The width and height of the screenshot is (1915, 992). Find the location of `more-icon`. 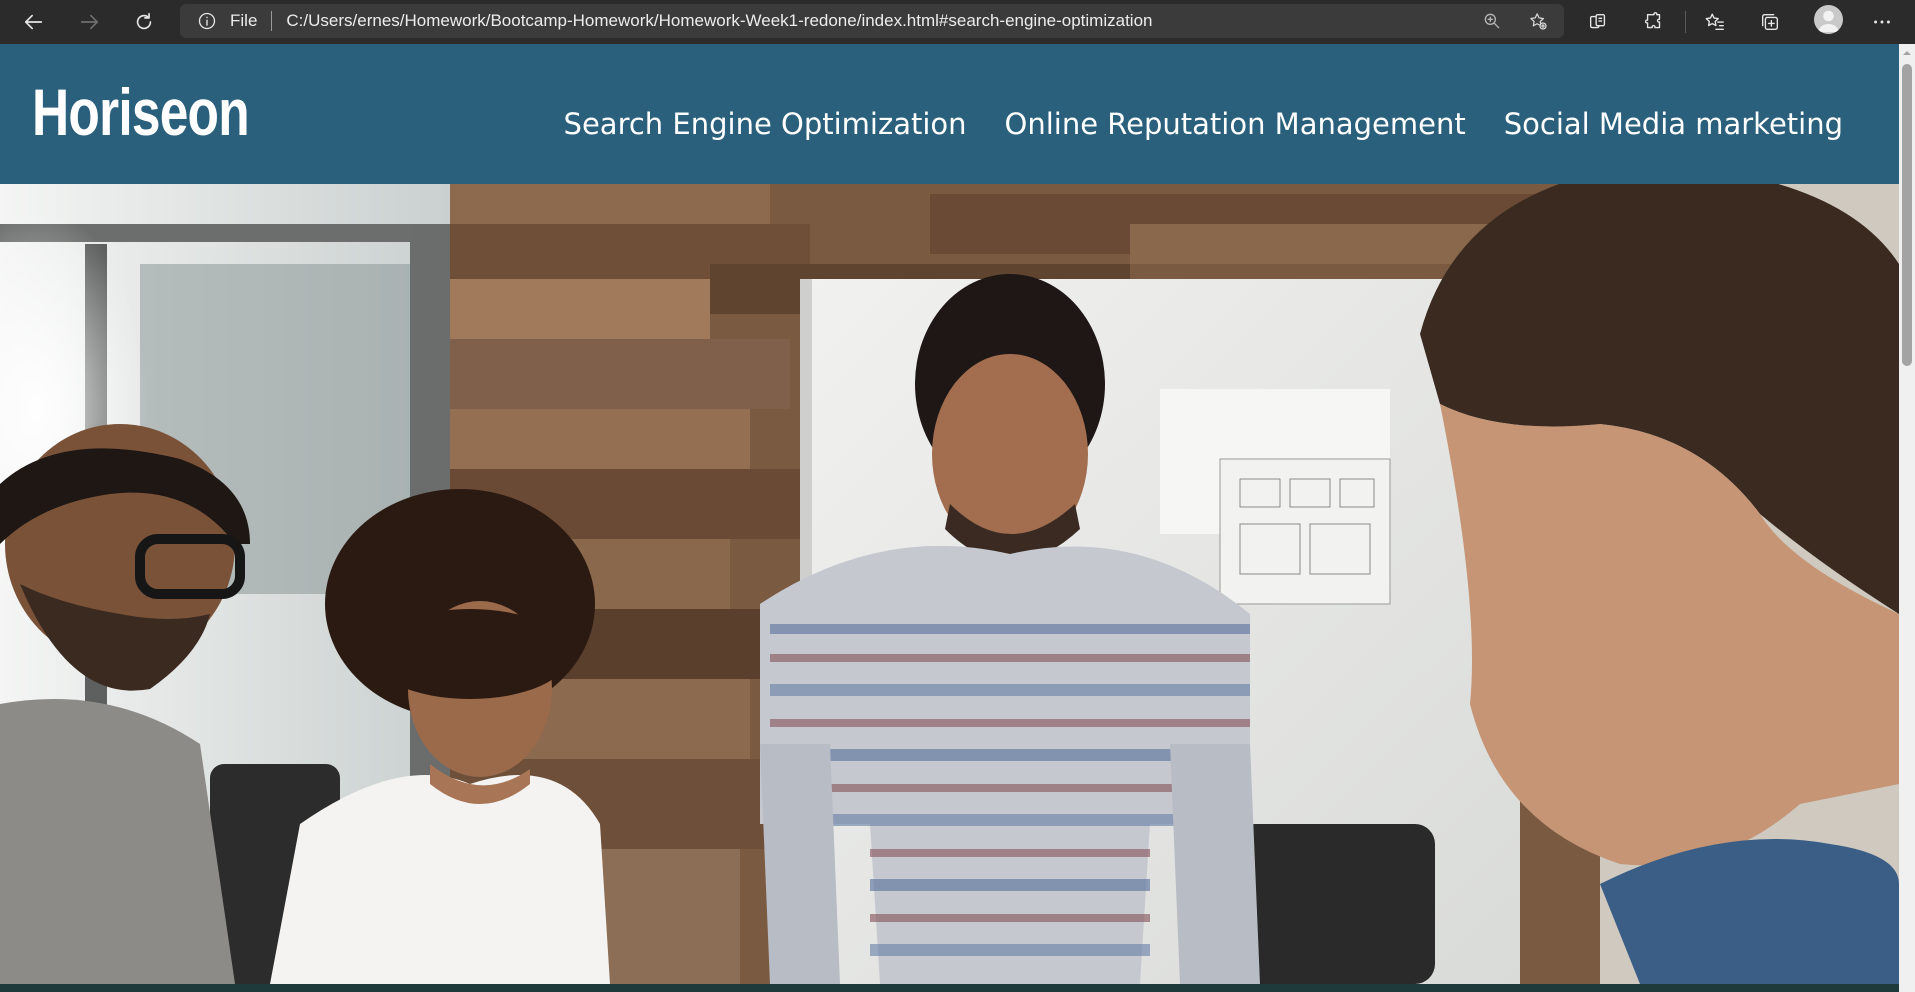

more-icon is located at coordinates (1882, 22).